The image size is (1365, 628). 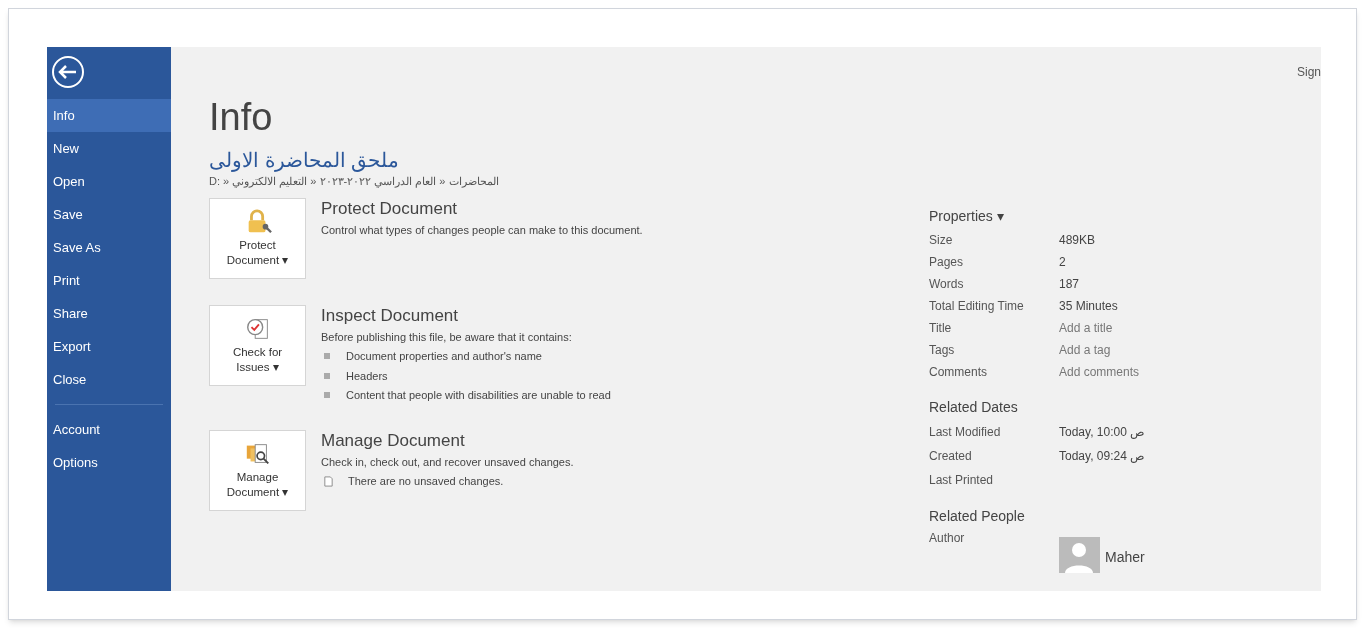 What do you see at coordinates (426, 481) in the screenshot?
I see `note-text: There are no unsaved changes.` at bounding box center [426, 481].